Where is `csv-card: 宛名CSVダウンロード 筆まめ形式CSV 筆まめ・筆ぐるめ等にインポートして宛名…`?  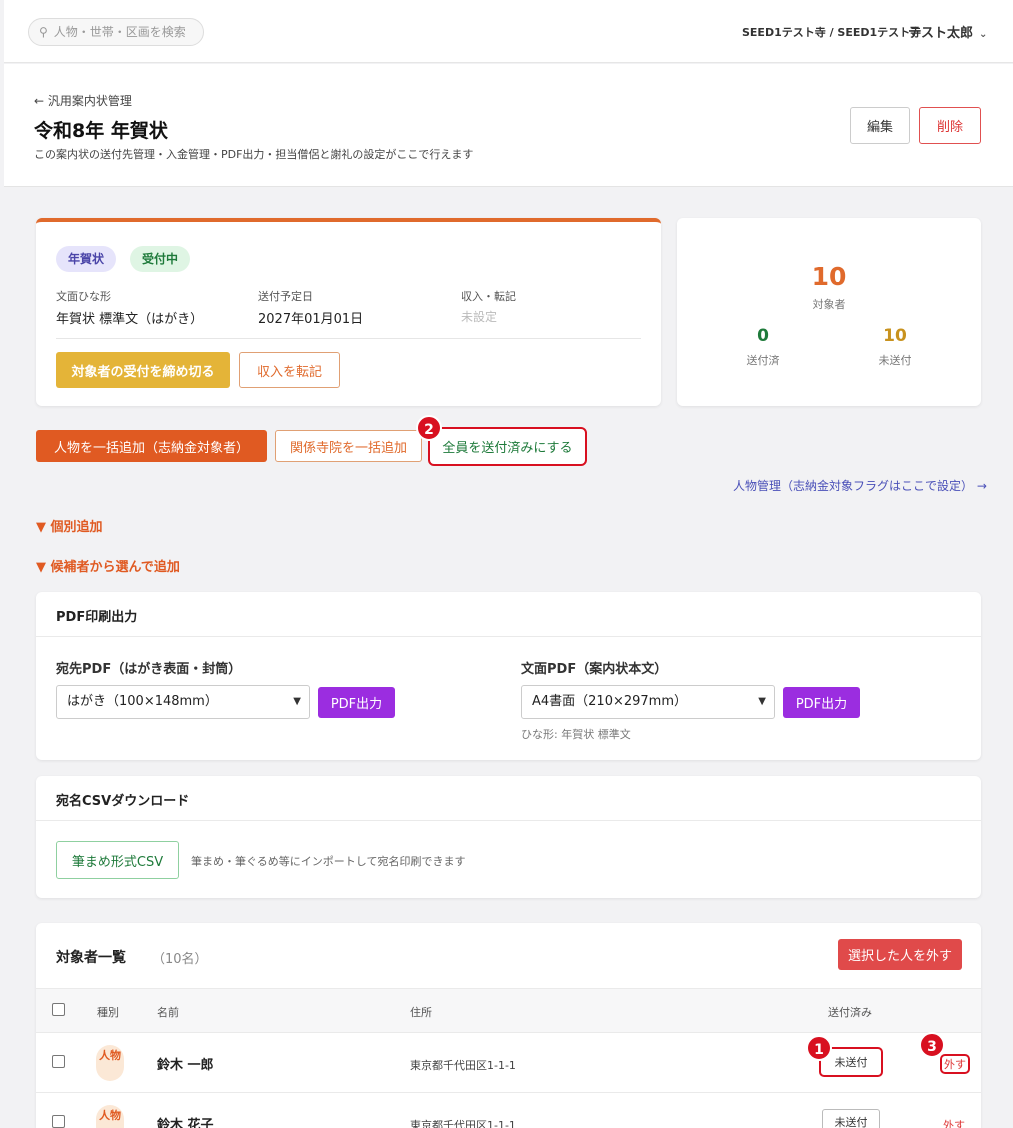 csv-card: 宛名CSVダウンロード 筆まめ形式CSV 筆まめ・筆ぐるめ等にインポートして宛名… is located at coordinates (508, 837).